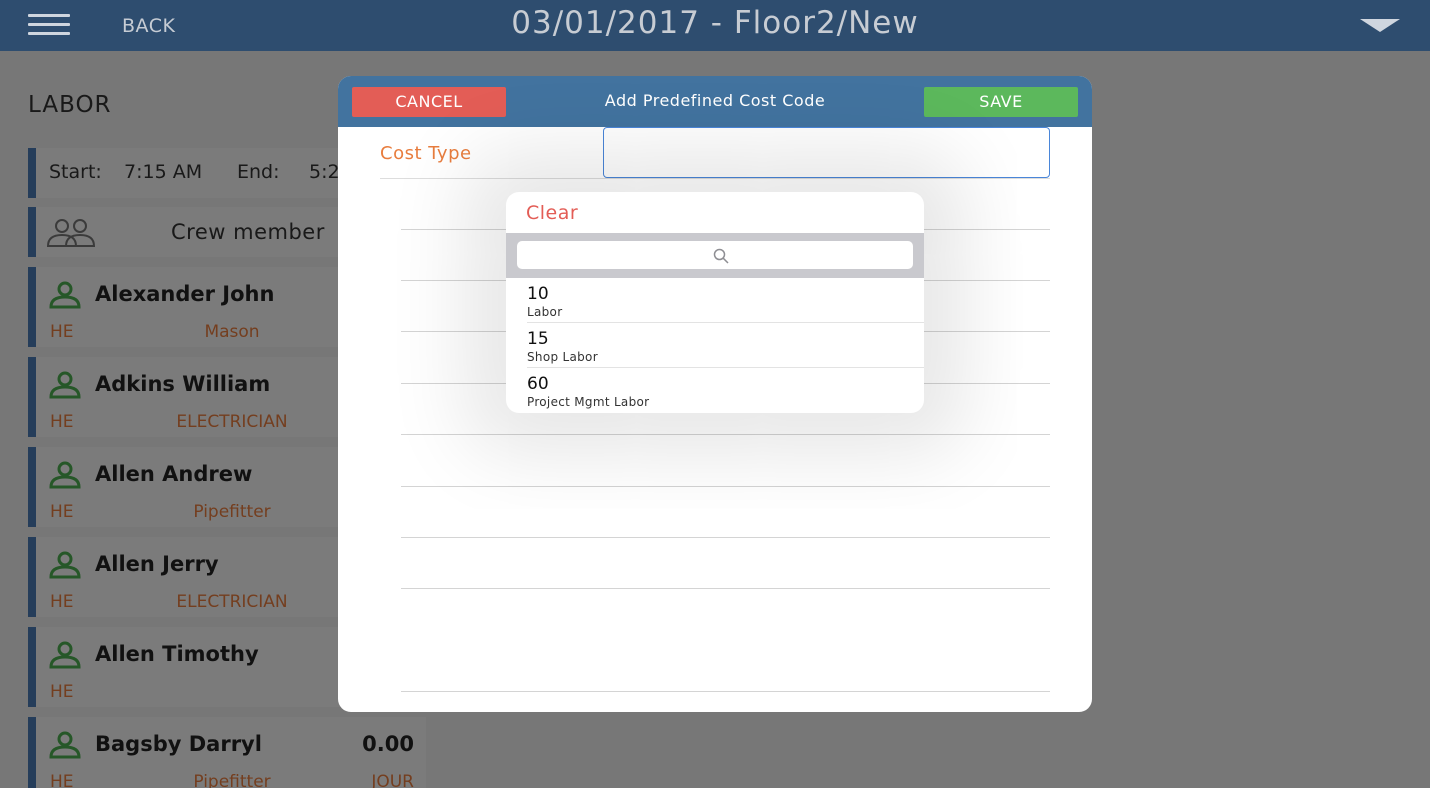 The height and width of the screenshot is (788, 1430). What do you see at coordinates (49, 25) in the screenshot?
I see `hamburger-icon` at bounding box center [49, 25].